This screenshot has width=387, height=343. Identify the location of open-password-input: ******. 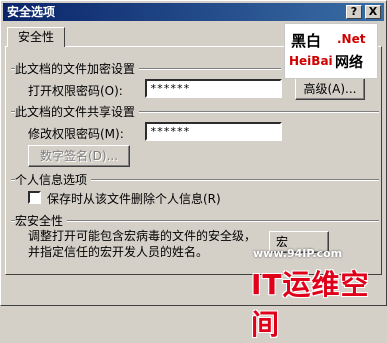
(213, 88).